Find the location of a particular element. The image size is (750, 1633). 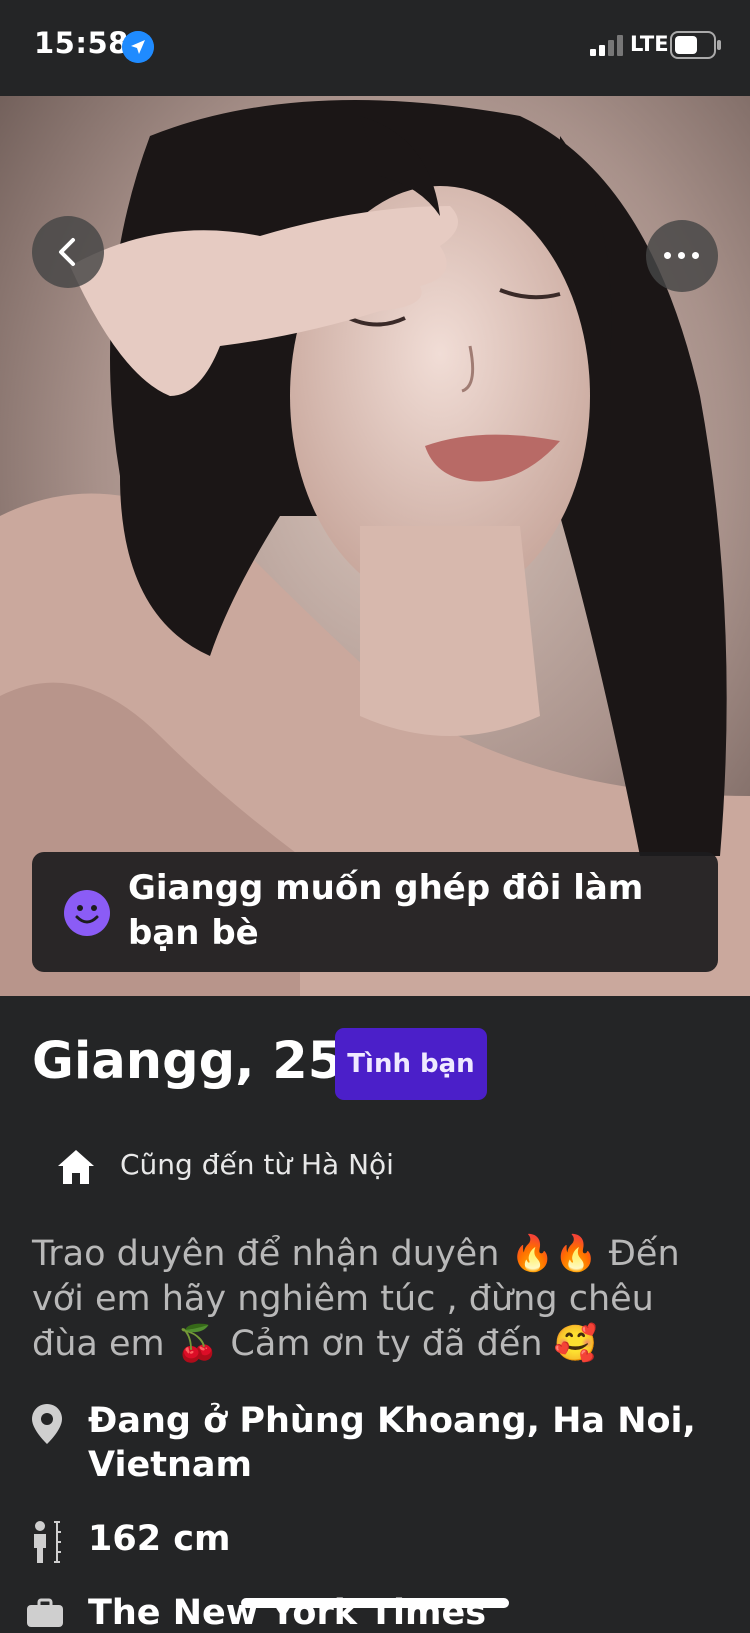

back-chevron-icon is located at coordinates (67, 252).